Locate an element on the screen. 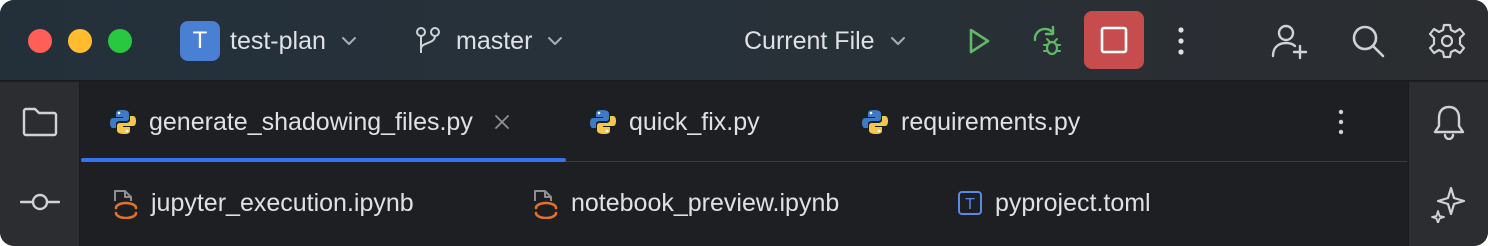 This screenshot has width=1488, height=246. minimize-window-button is located at coordinates (80, 41).